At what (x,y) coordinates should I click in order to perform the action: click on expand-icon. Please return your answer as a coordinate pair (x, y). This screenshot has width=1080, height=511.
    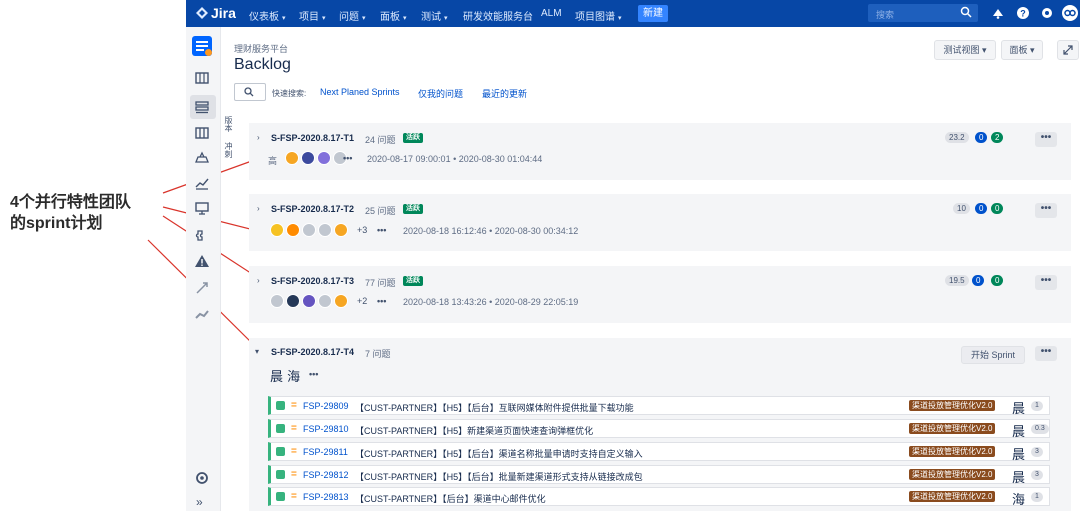
    Looking at the image, I should click on (1068, 50).